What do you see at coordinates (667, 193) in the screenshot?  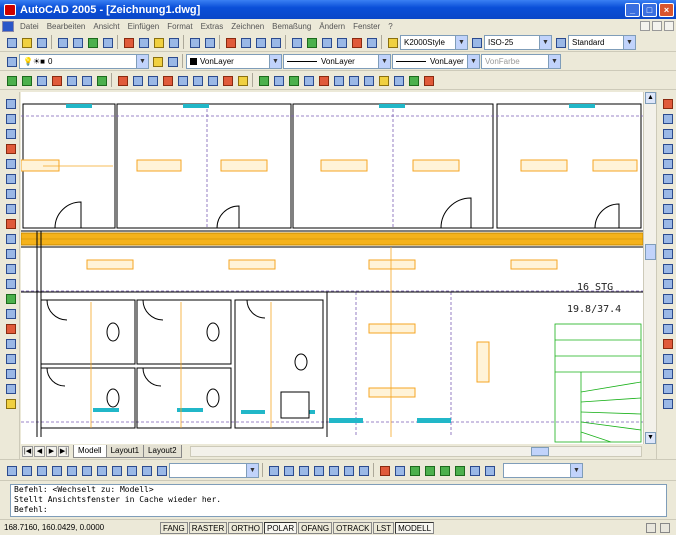 I see `rotate-icon` at bounding box center [667, 193].